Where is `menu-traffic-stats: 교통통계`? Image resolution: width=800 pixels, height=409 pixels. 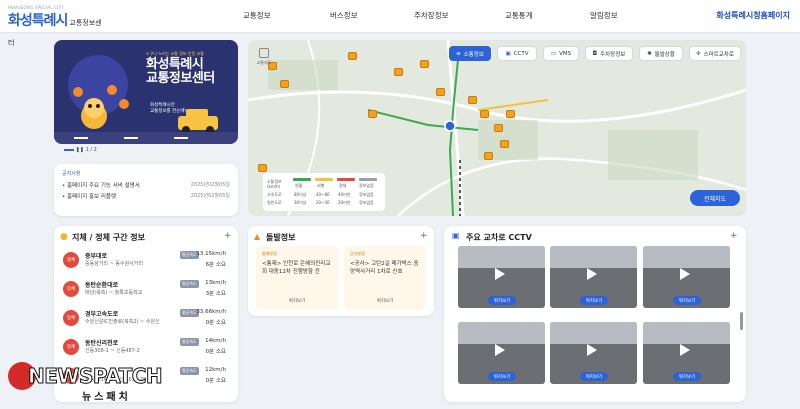 menu-traffic-stats: 교통통계 is located at coordinates (519, 15).